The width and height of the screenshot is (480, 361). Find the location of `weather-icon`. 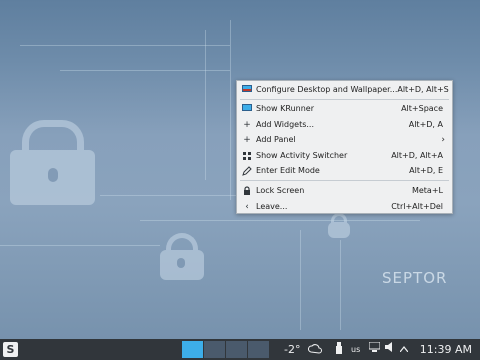

weather-icon is located at coordinates (315, 351).